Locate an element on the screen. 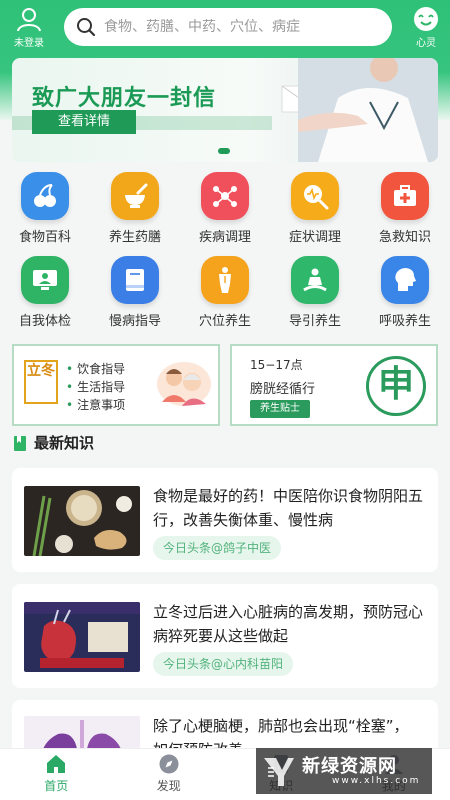  food-ginger-thumbnail is located at coordinates (82, 521).